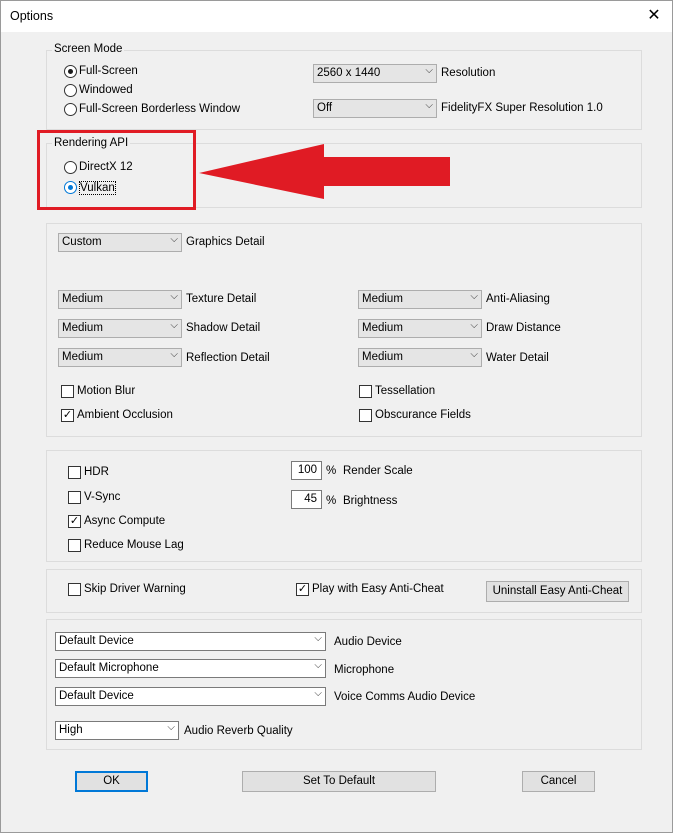 This screenshot has width=673, height=833. I want to click on window-title: Options, so click(32, 16).